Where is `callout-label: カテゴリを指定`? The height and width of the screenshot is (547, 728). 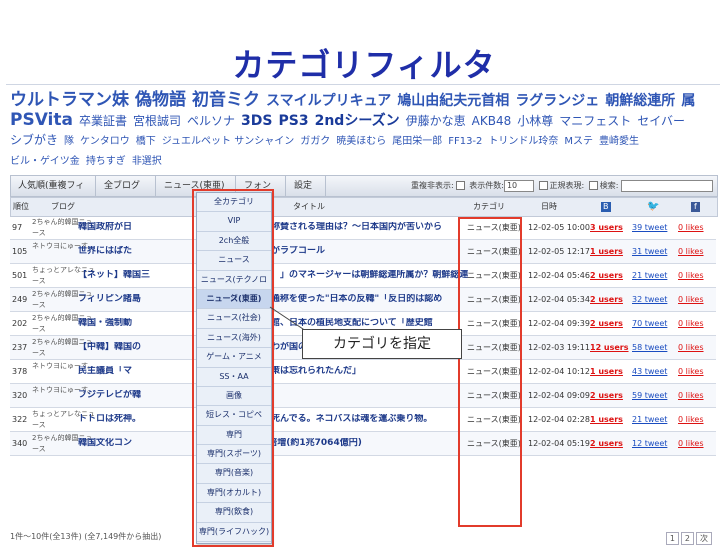
callout-label: カテゴリを指定 is located at coordinates (382, 344).